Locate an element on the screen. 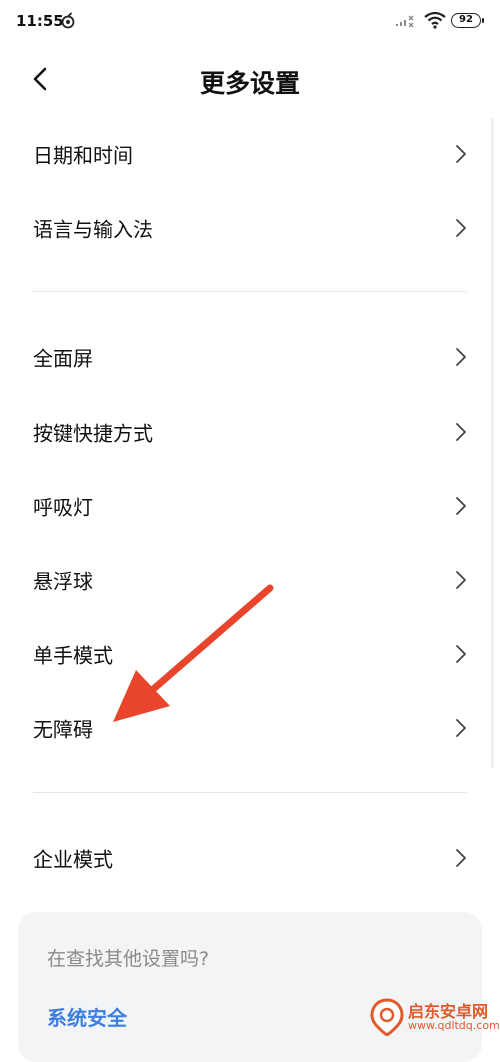  header: 更多设置 is located at coordinates (250, 80).